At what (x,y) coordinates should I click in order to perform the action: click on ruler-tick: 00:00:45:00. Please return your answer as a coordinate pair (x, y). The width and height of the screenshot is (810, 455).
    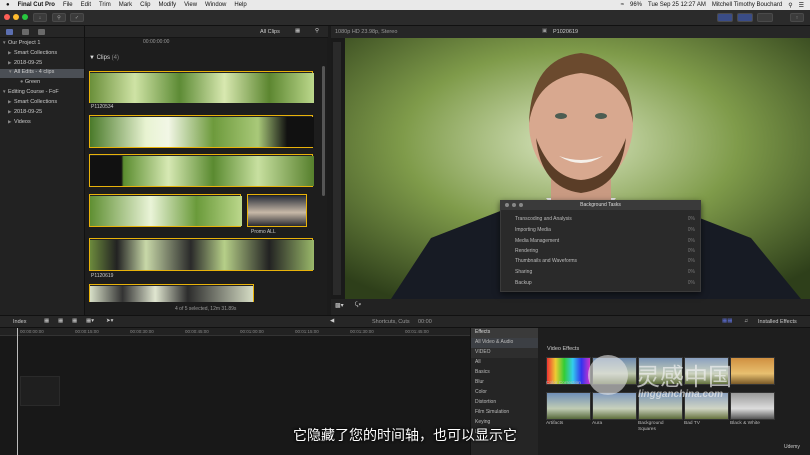
    Looking at the image, I should click on (197, 331).